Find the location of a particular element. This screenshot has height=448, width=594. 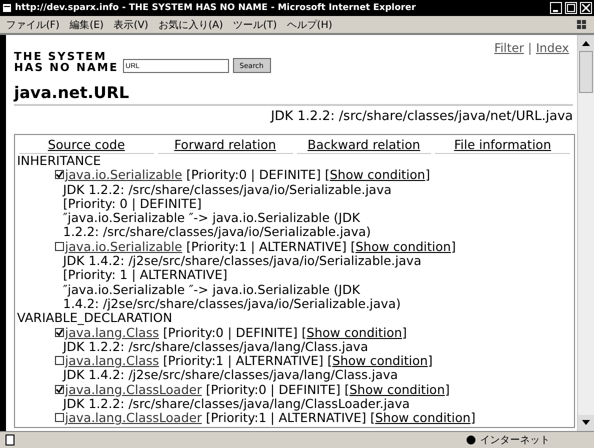

detail-line: JDK 1.2.2: /src/share/classes/java/io/Serializable.java is located at coordinates (227, 189).